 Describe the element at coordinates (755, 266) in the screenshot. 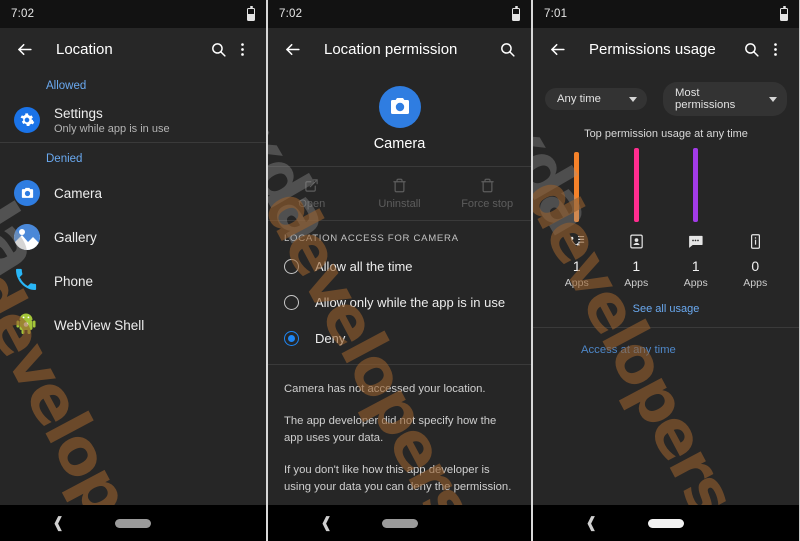

I see `count-value: 0` at that location.